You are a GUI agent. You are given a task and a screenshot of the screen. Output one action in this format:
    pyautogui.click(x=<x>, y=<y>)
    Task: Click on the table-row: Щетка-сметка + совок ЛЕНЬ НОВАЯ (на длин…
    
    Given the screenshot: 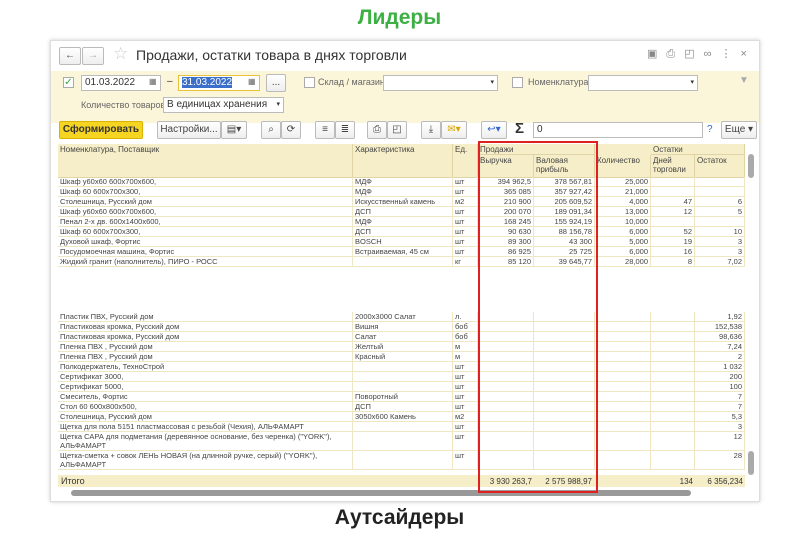 What is the action you would take?
    pyautogui.click(x=401, y=460)
    